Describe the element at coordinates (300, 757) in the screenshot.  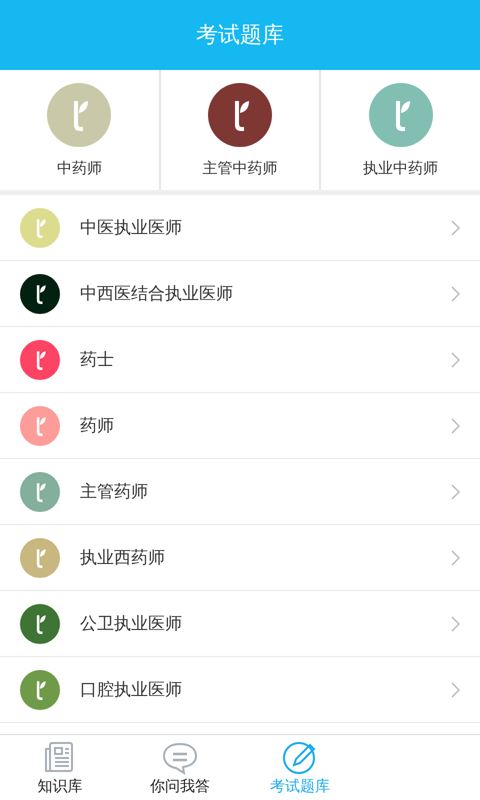
I see `pen-icon` at that location.